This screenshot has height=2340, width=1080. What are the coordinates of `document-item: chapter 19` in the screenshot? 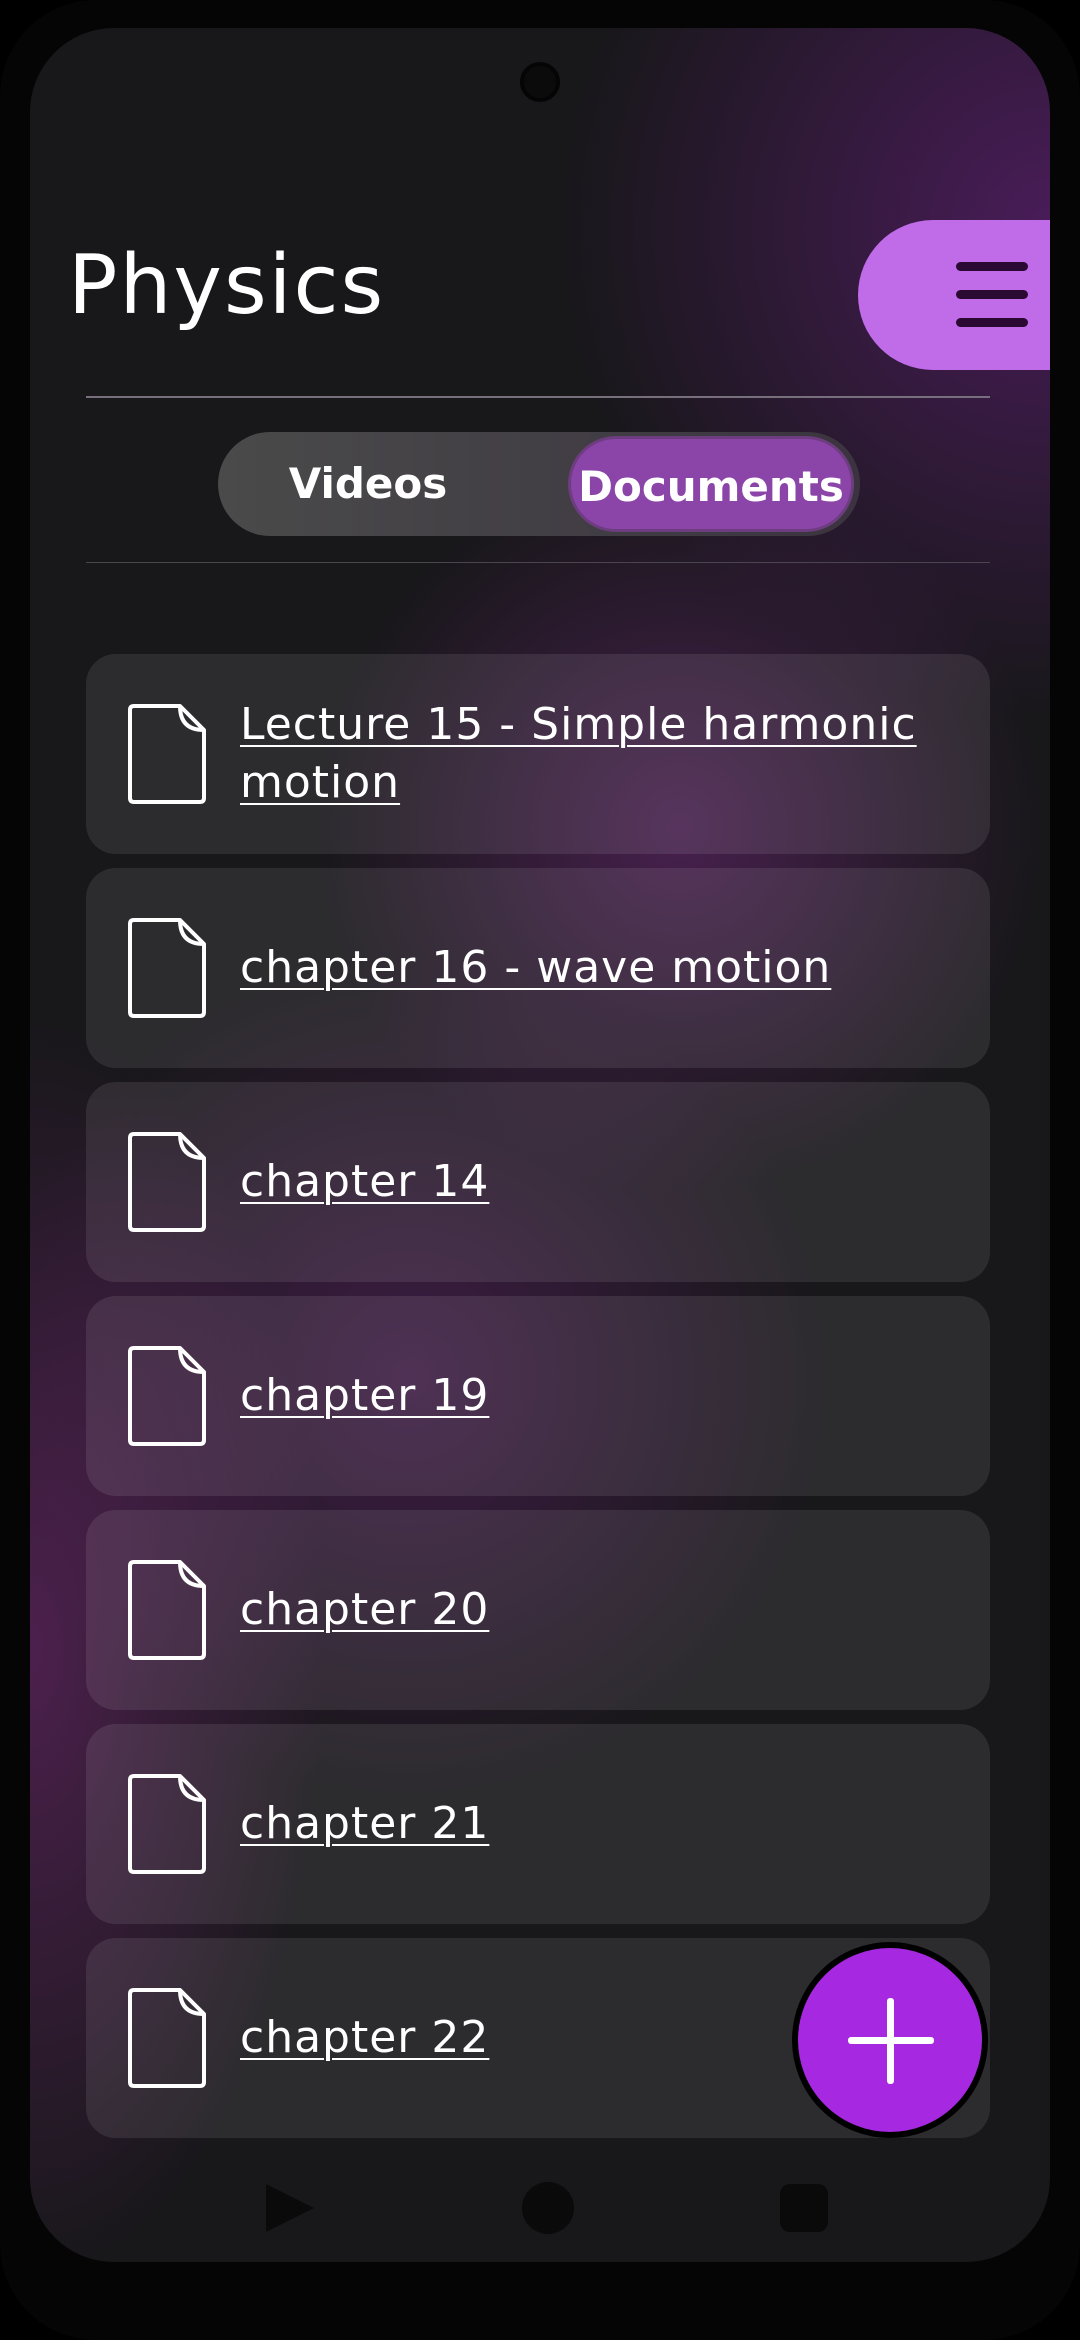 It's located at (538, 1396).